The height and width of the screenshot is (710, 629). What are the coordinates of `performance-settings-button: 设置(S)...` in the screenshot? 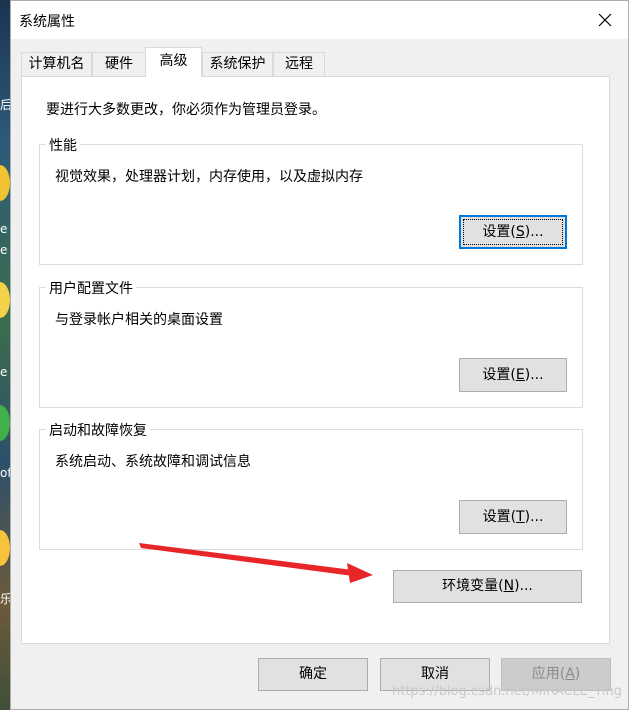 It's located at (513, 232).